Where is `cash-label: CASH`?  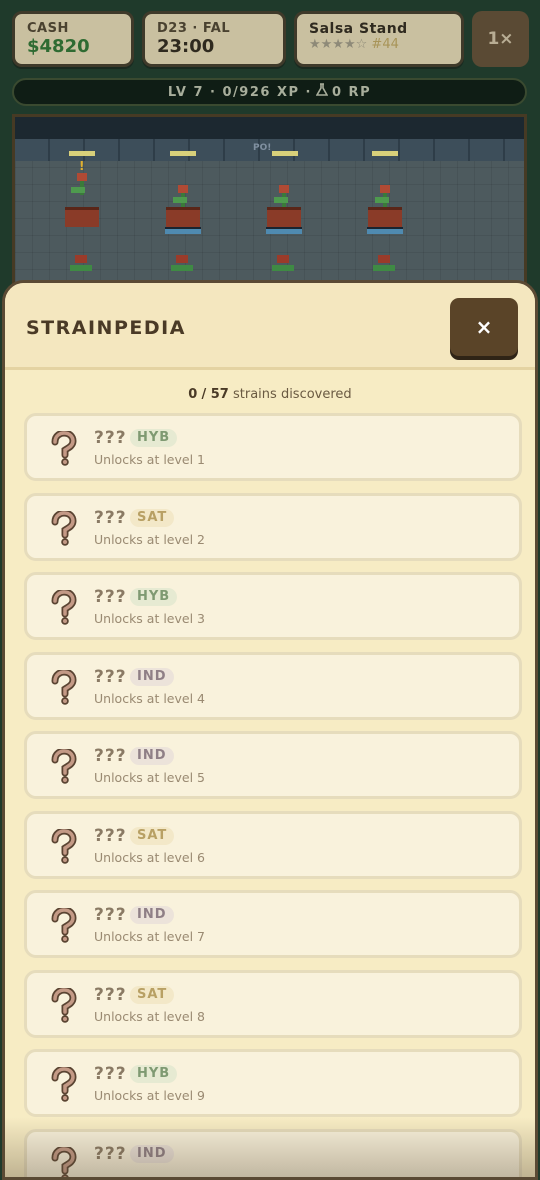 cash-label: CASH is located at coordinates (73, 29).